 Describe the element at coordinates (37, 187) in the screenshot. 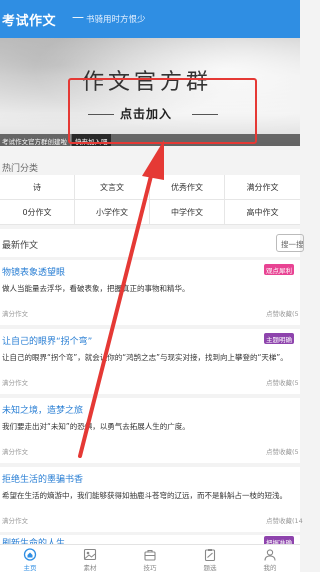

I see `category-item: 诗` at that location.